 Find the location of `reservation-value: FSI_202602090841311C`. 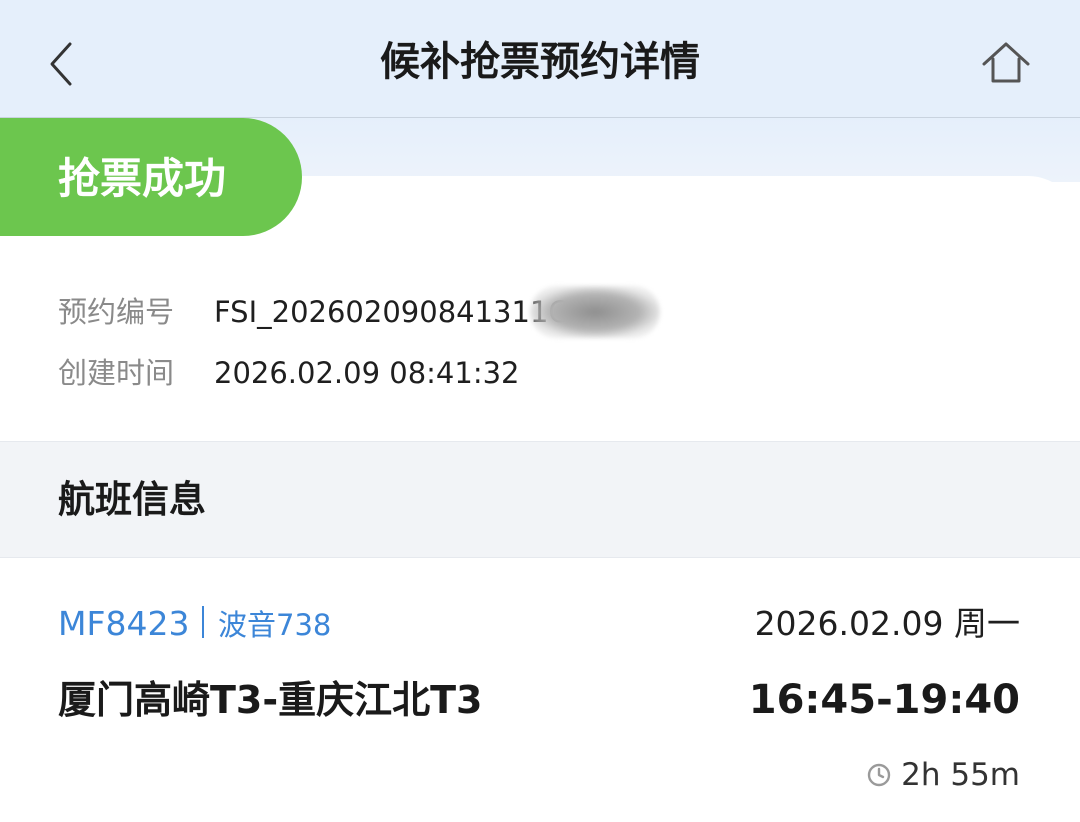

reservation-value: FSI_202602090841311C is located at coordinates (391, 312).